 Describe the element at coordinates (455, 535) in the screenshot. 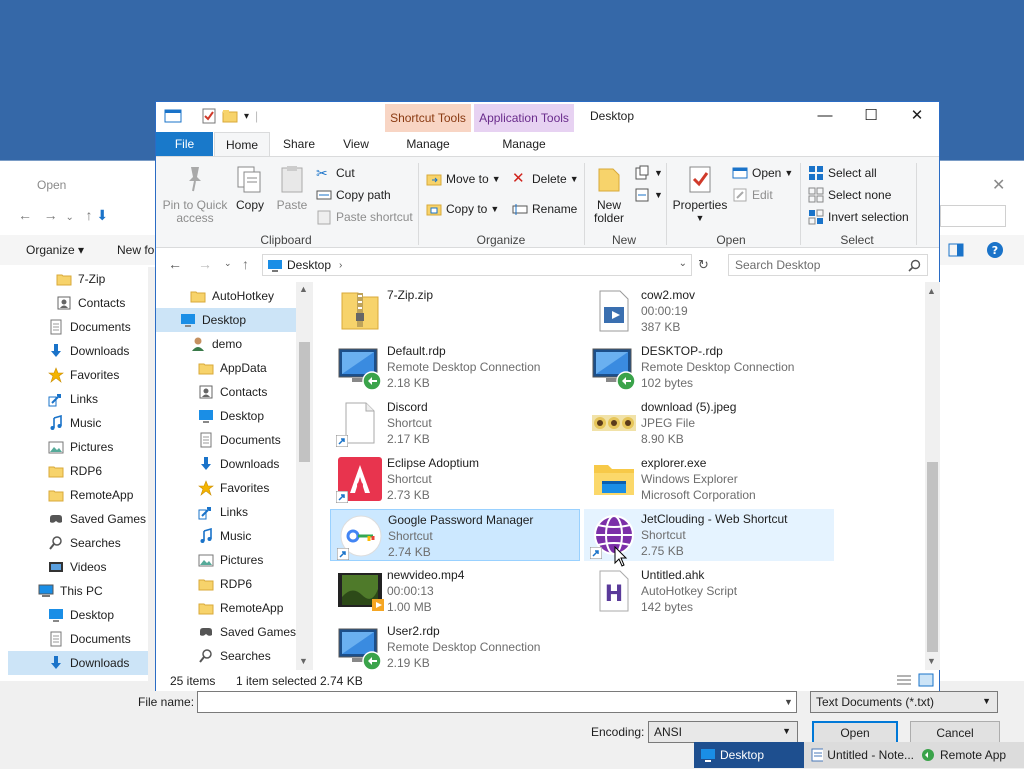

I see `file-tile: Google Password Manager Shortcut 2.74 KB` at that location.